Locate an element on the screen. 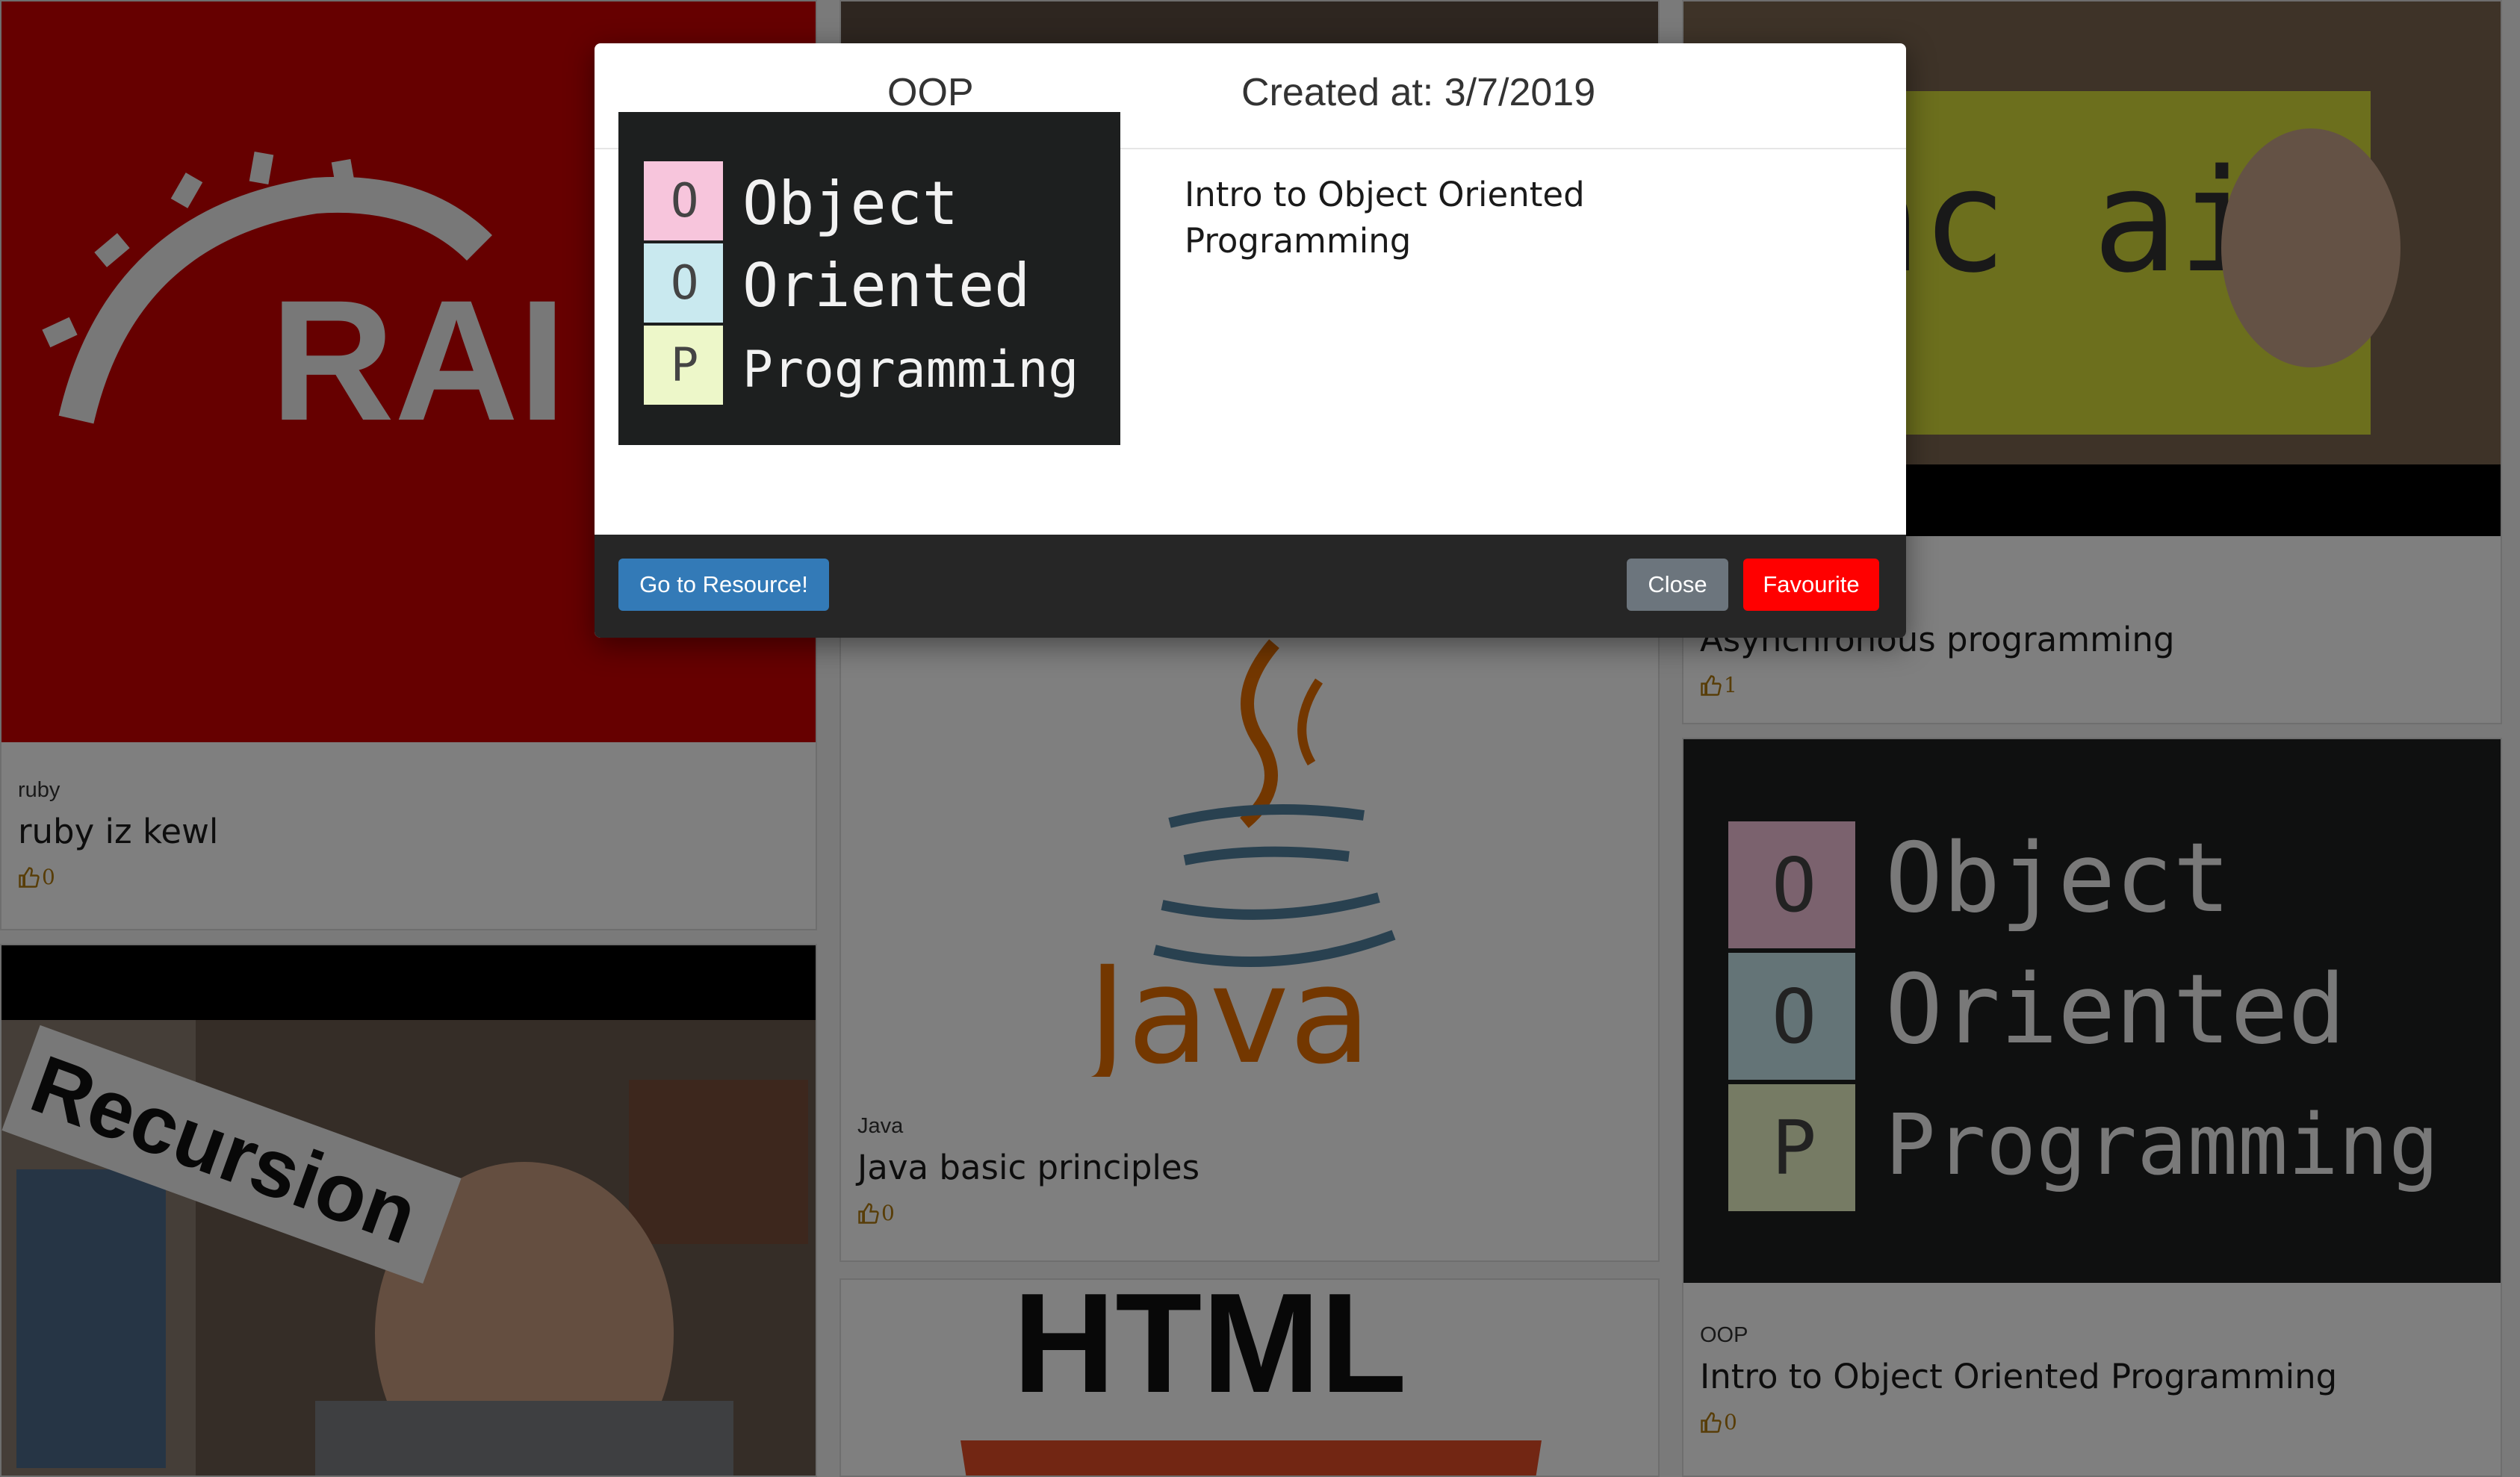  oop-letter: P is located at coordinates (684, 365).